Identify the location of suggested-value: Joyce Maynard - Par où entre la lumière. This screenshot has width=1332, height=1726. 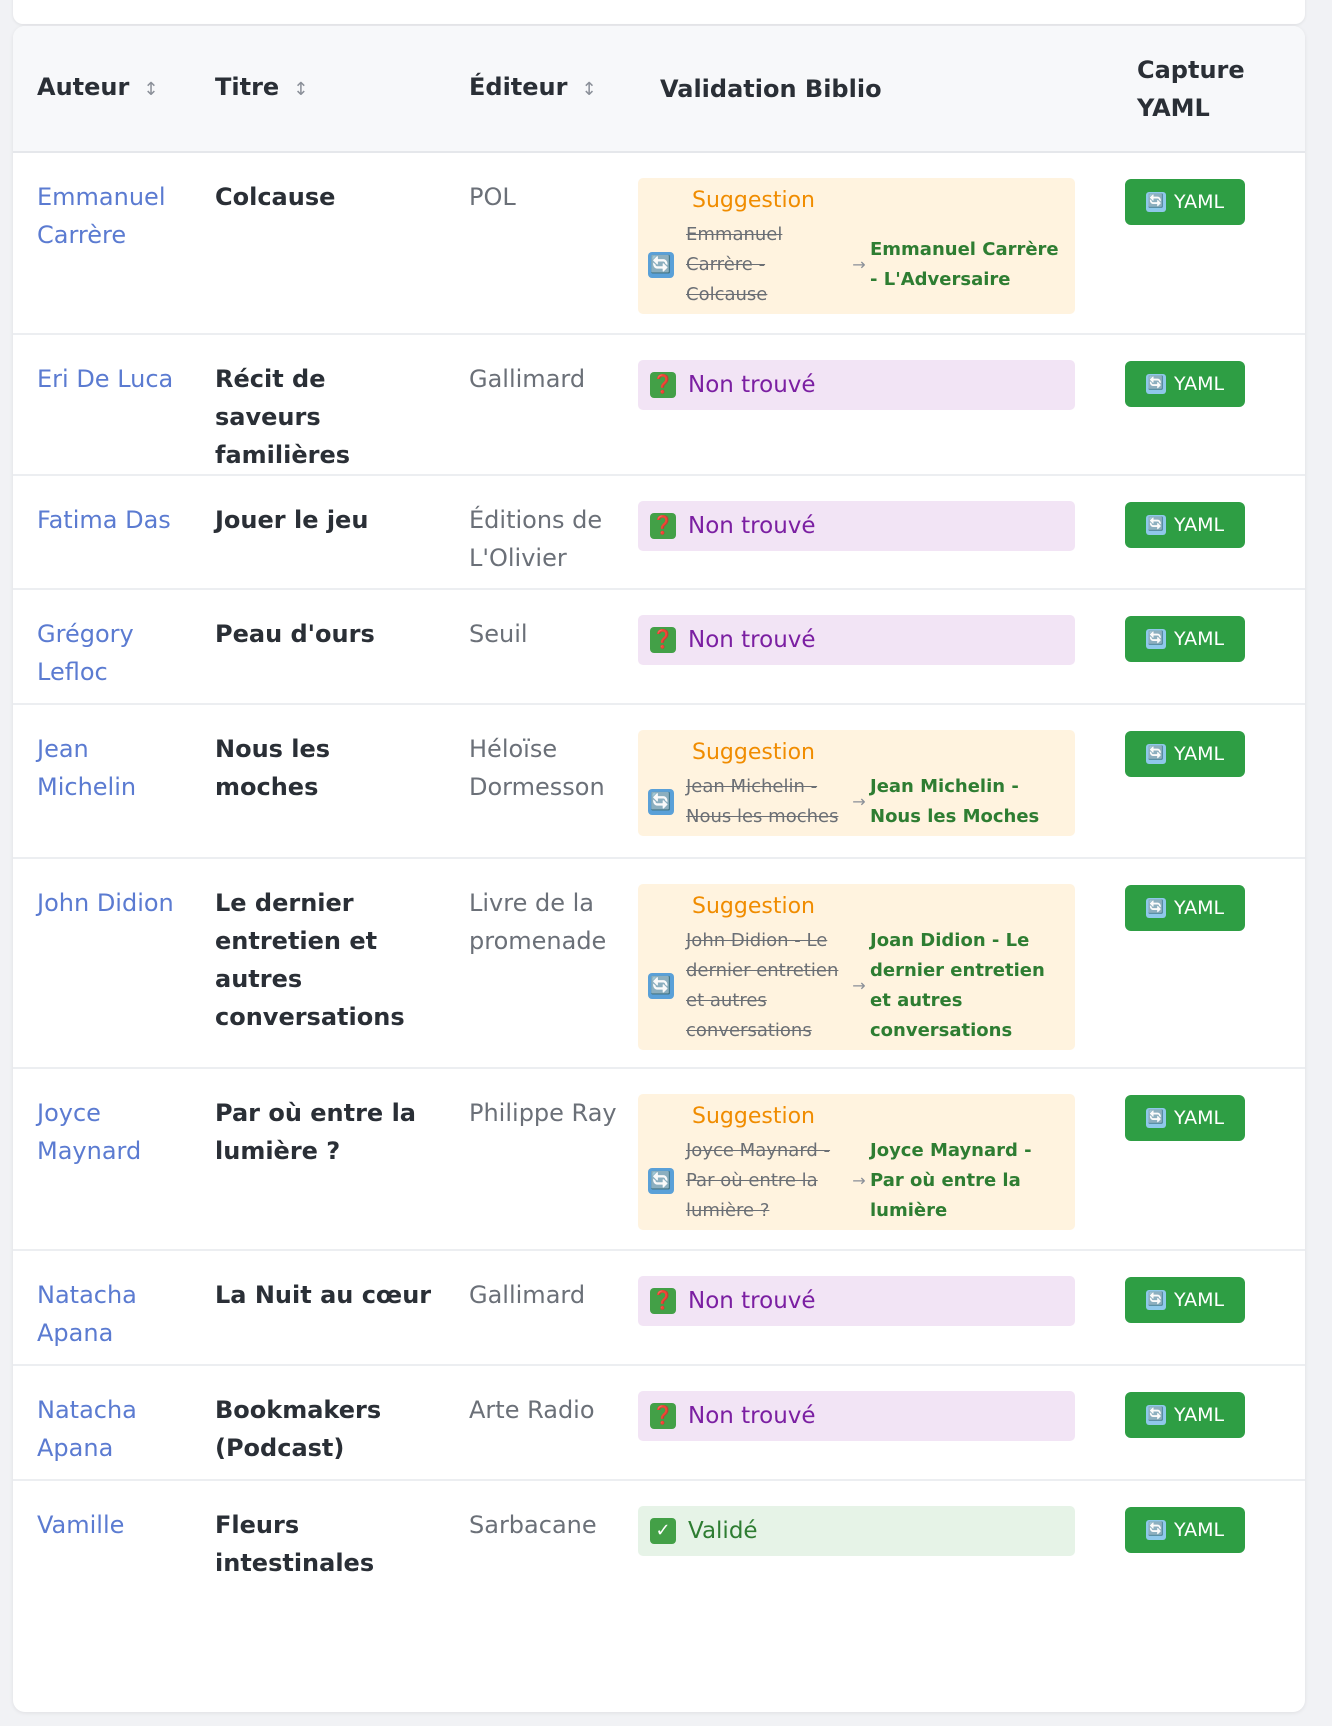
(965, 1181).